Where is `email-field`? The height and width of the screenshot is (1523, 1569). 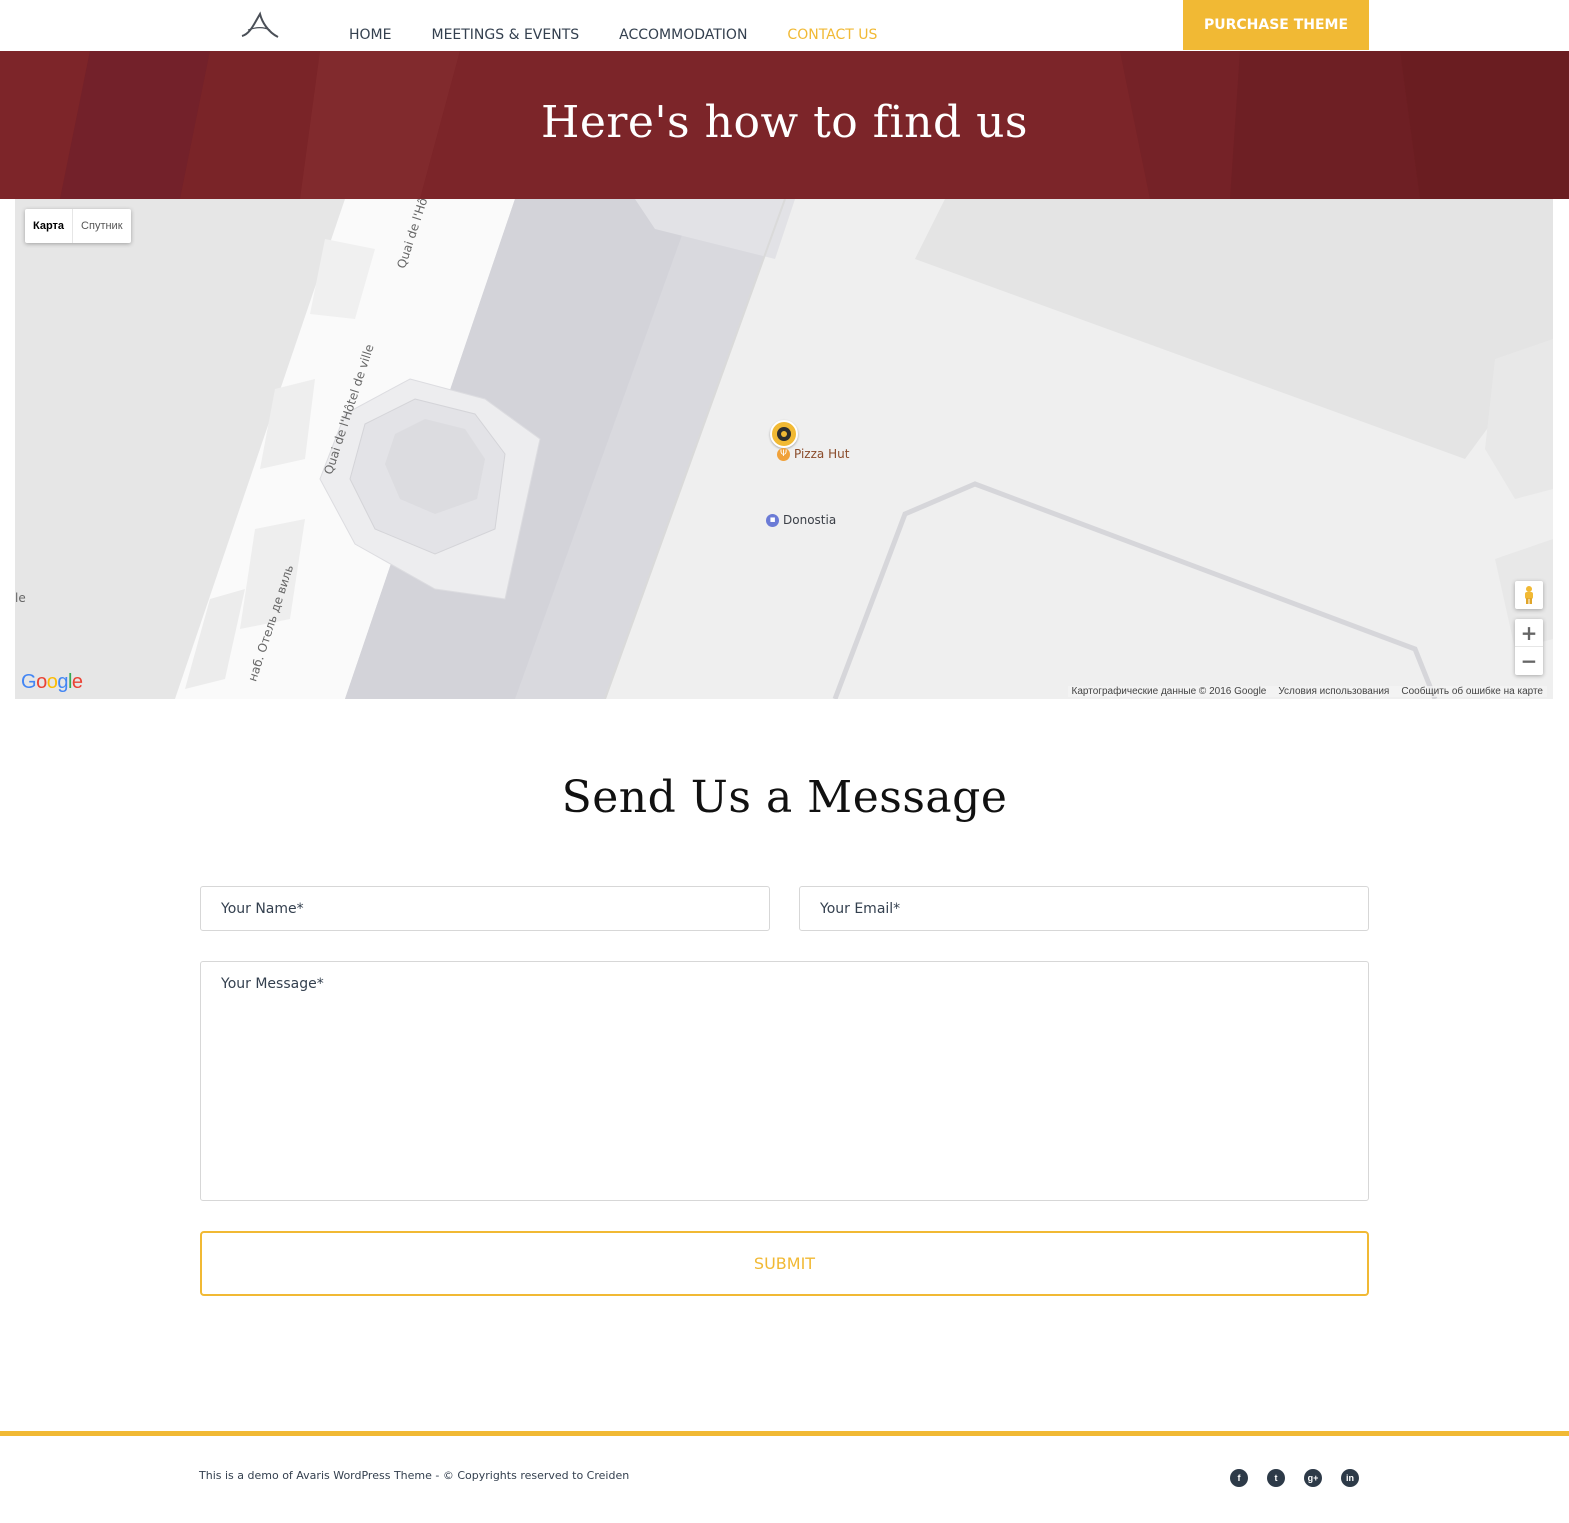
email-field is located at coordinates (1084, 908).